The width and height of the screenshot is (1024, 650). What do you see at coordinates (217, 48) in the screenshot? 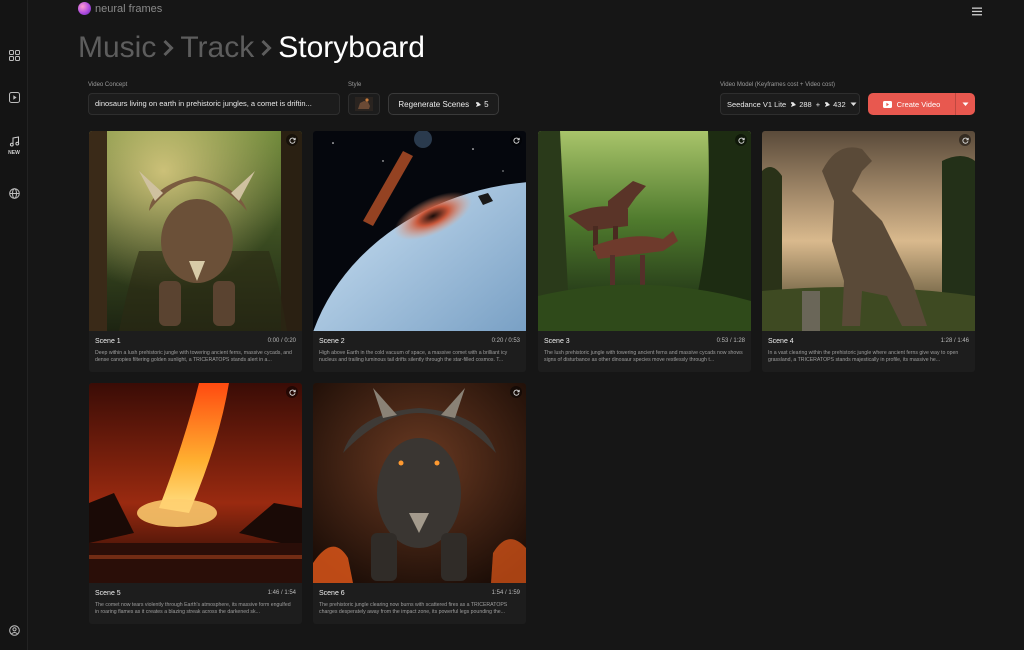
I see `breadcrumb-track: Track` at bounding box center [217, 48].